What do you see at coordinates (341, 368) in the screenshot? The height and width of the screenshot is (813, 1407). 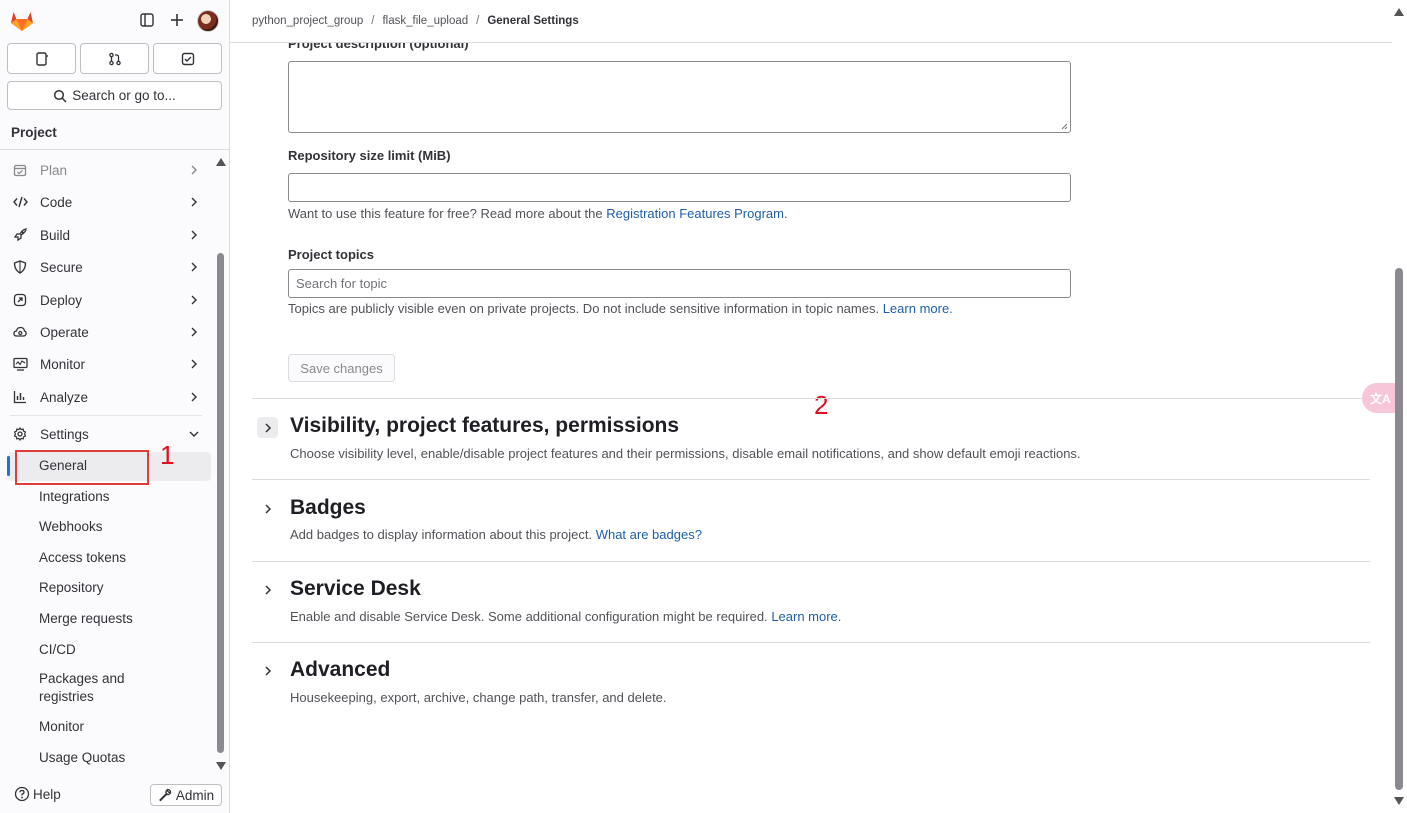 I see `save-changes-button: Save changes` at bounding box center [341, 368].